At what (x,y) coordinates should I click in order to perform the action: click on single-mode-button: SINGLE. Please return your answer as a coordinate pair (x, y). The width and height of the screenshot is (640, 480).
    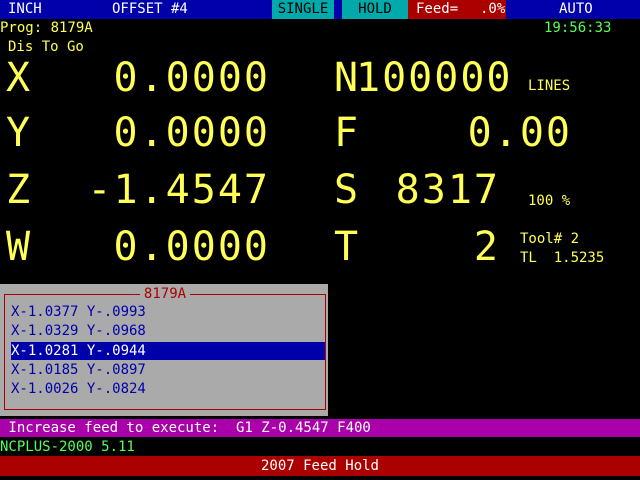
    Looking at the image, I should click on (303, 9).